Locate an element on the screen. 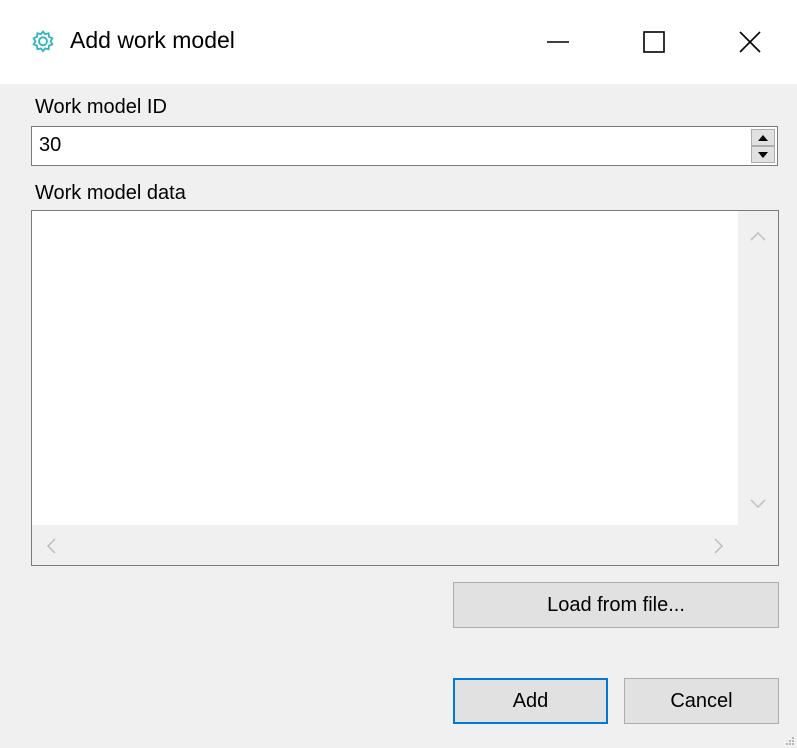 This screenshot has width=797, height=748. work-model-id-stepper: 30 is located at coordinates (404, 146).